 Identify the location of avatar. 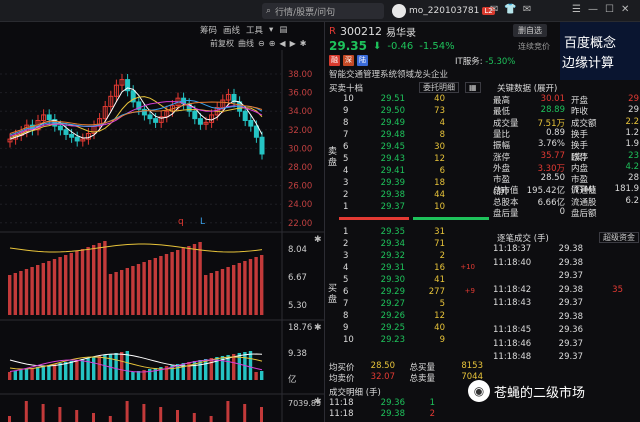
(399, 11).